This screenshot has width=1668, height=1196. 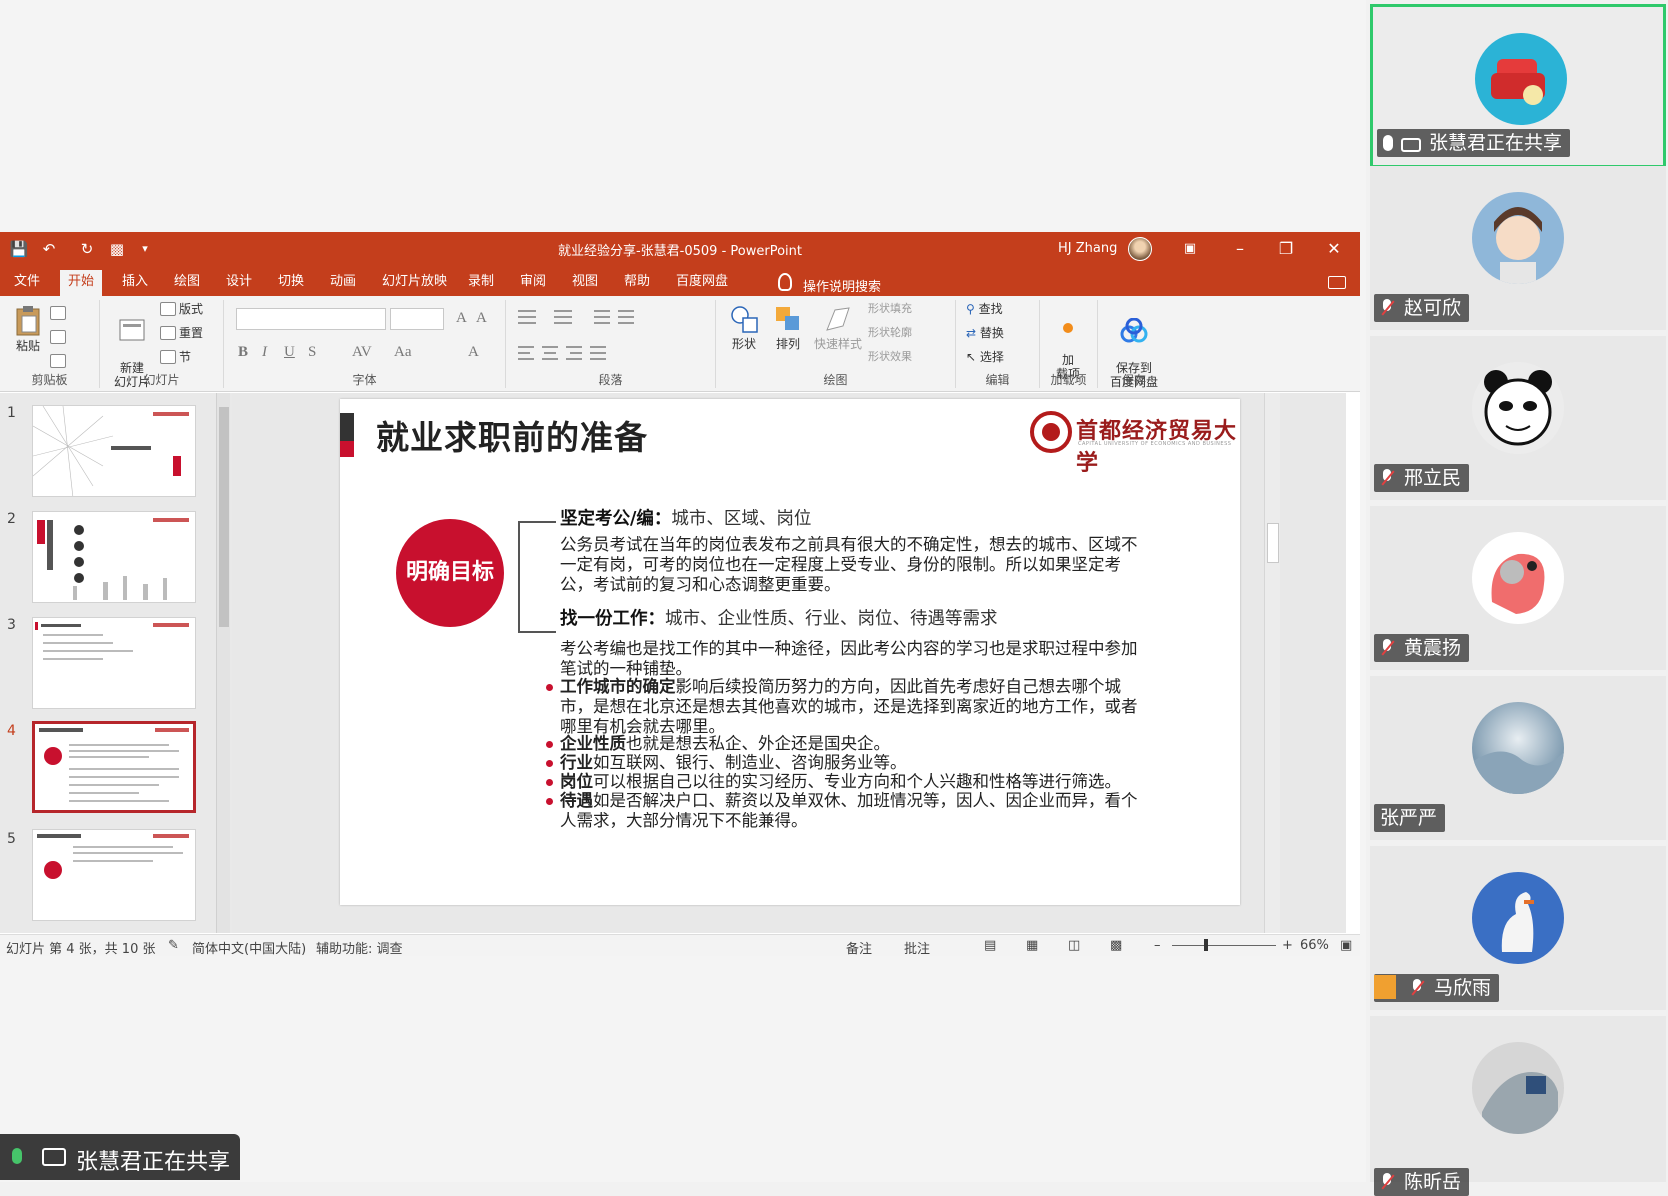 I want to click on shape-outline-button: 形状轮廓, so click(x=890, y=333).